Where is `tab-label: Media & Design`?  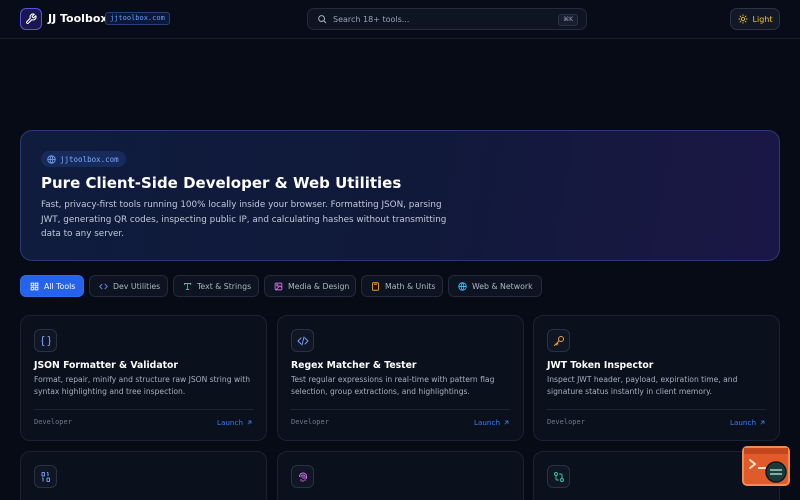 tab-label: Media & Design is located at coordinates (319, 286).